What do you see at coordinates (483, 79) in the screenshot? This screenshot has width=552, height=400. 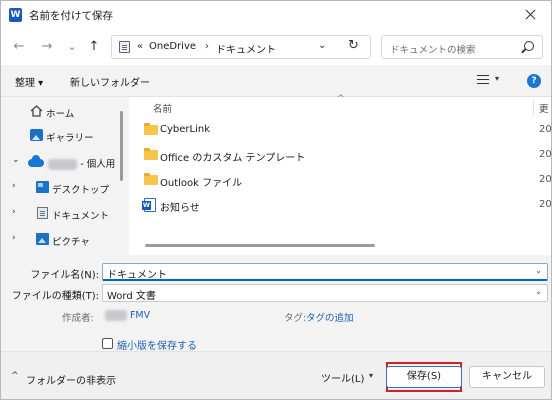 I see `view-options-icon` at bounding box center [483, 79].